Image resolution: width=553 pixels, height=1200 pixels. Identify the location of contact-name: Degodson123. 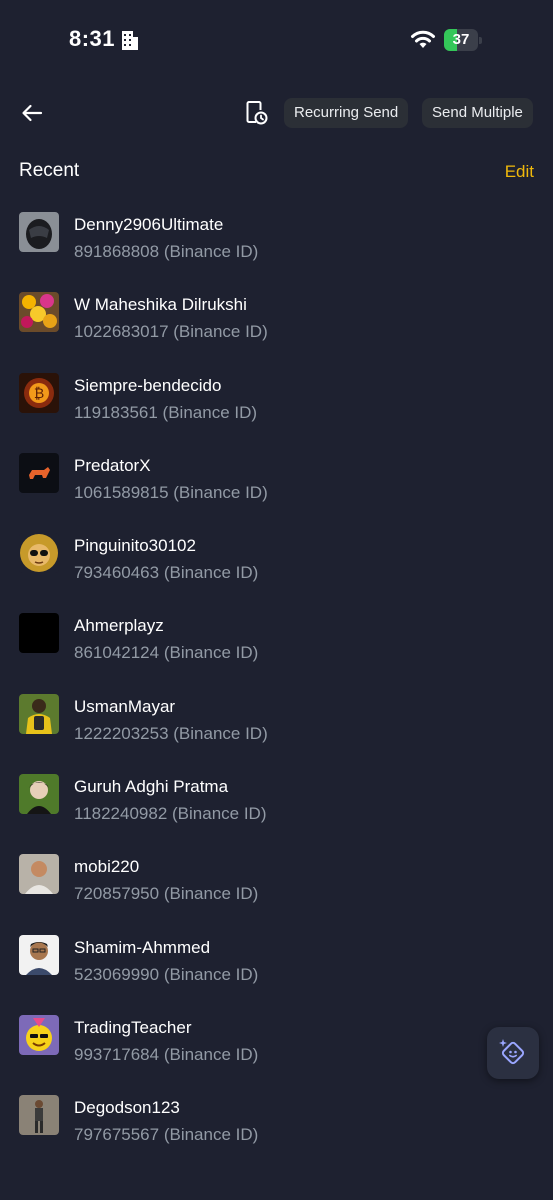
(127, 1108).